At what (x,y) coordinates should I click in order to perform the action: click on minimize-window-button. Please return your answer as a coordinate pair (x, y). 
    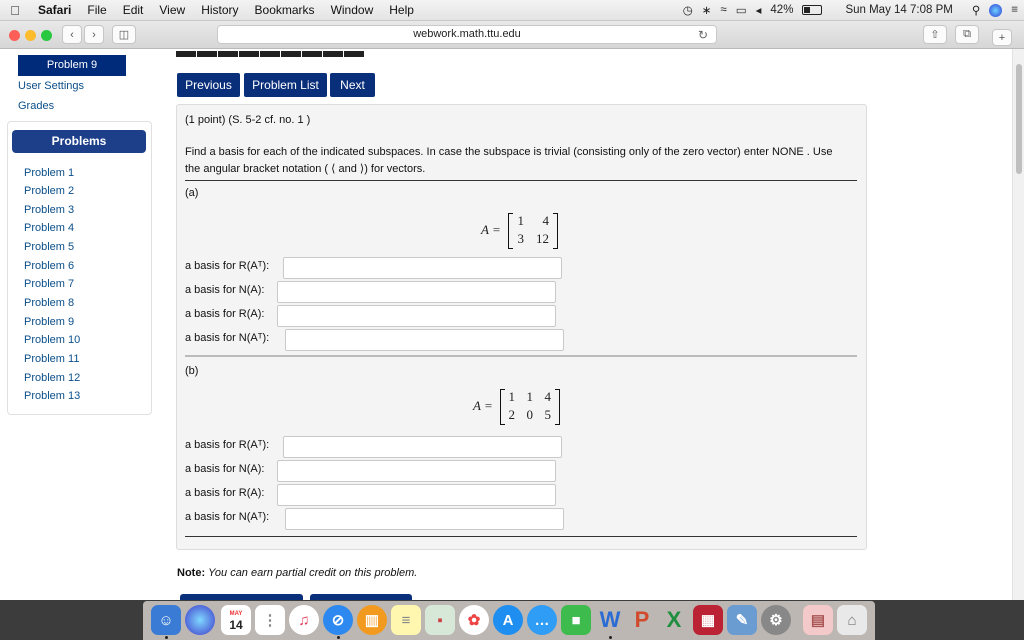
    Looking at the image, I should click on (30, 35).